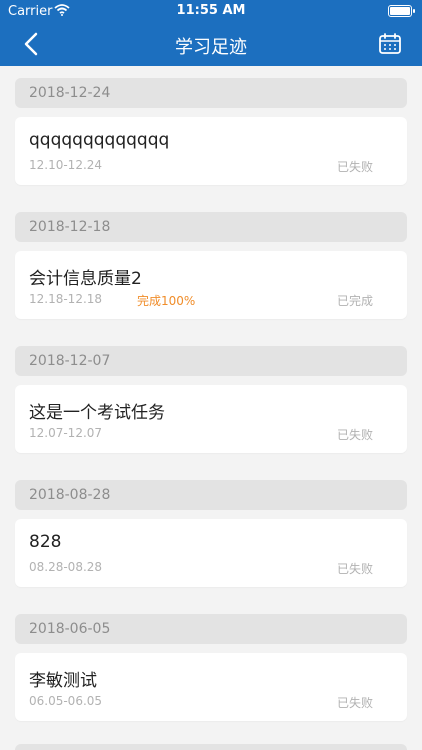 The height and width of the screenshot is (750, 422). What do you see at coordinates (211, 93) in the screenshot?
I see `date-header: 2018-12-24` at bounding box center [211, 93].